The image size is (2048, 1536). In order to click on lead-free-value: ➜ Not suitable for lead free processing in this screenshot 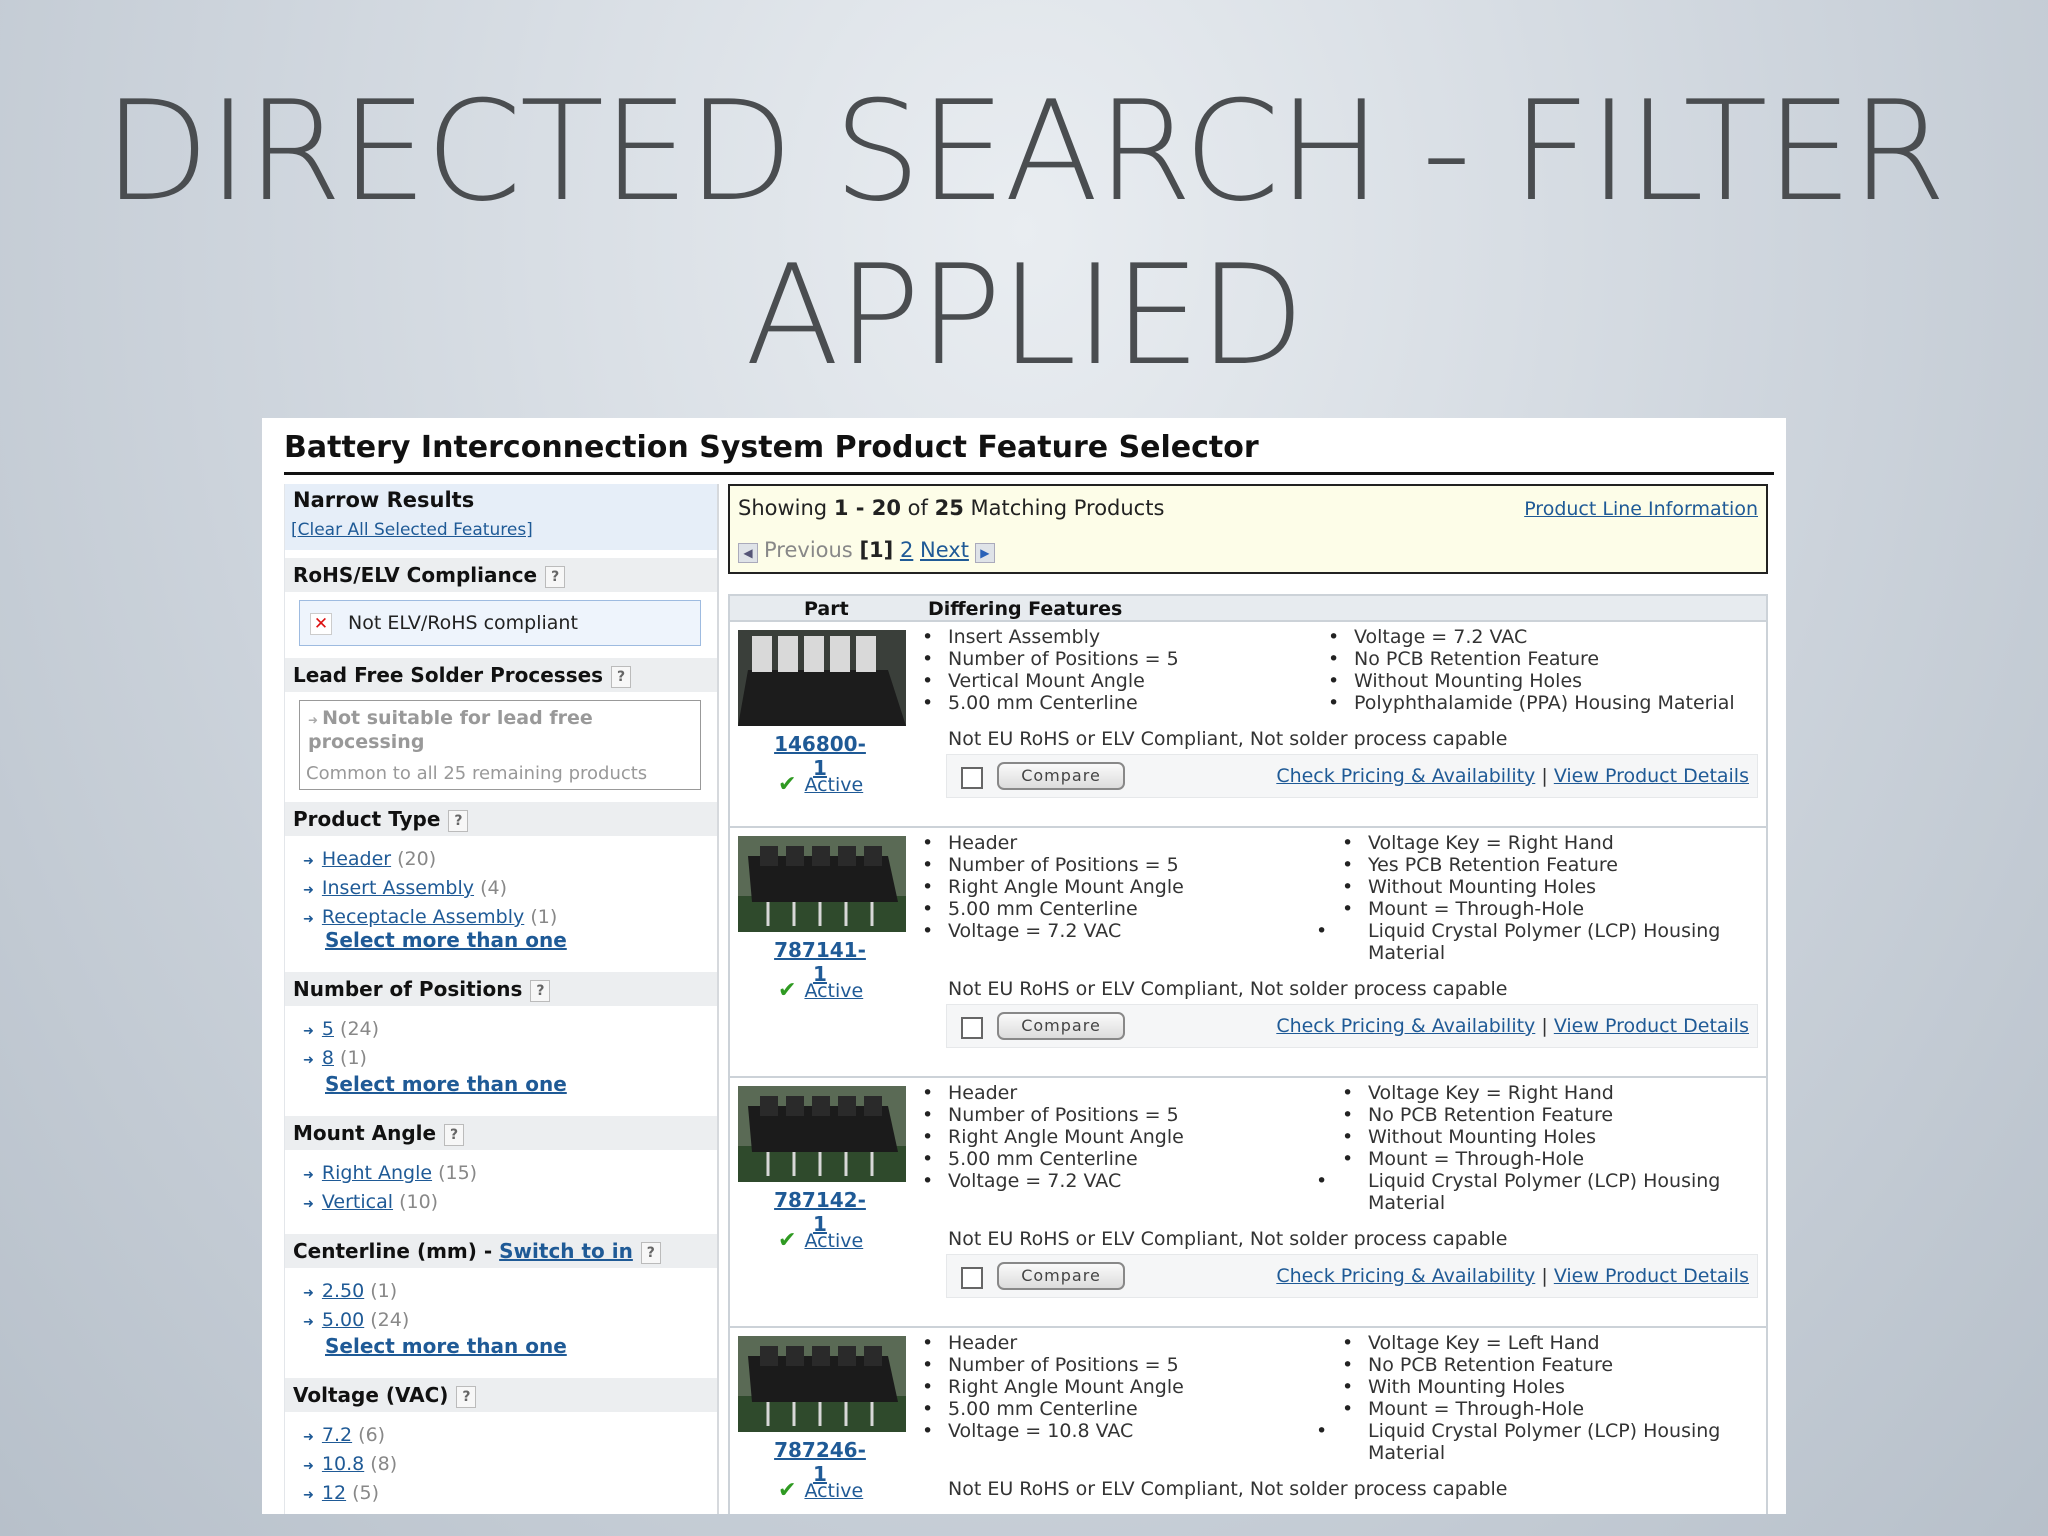, I will do `click(458, 730)`.